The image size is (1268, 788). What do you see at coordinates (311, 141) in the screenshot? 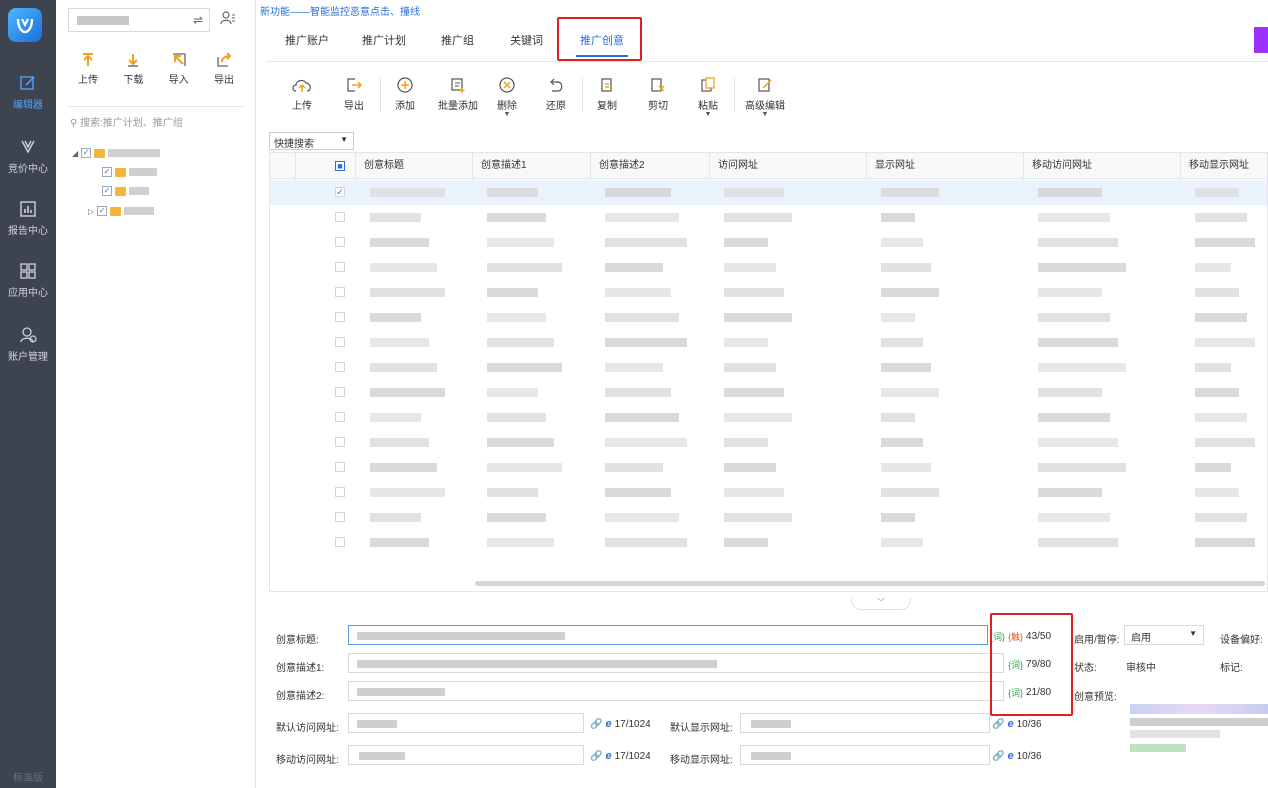
I see `quick-search-select: 快捷搜索 ▼` at bounding box center [311, 141].